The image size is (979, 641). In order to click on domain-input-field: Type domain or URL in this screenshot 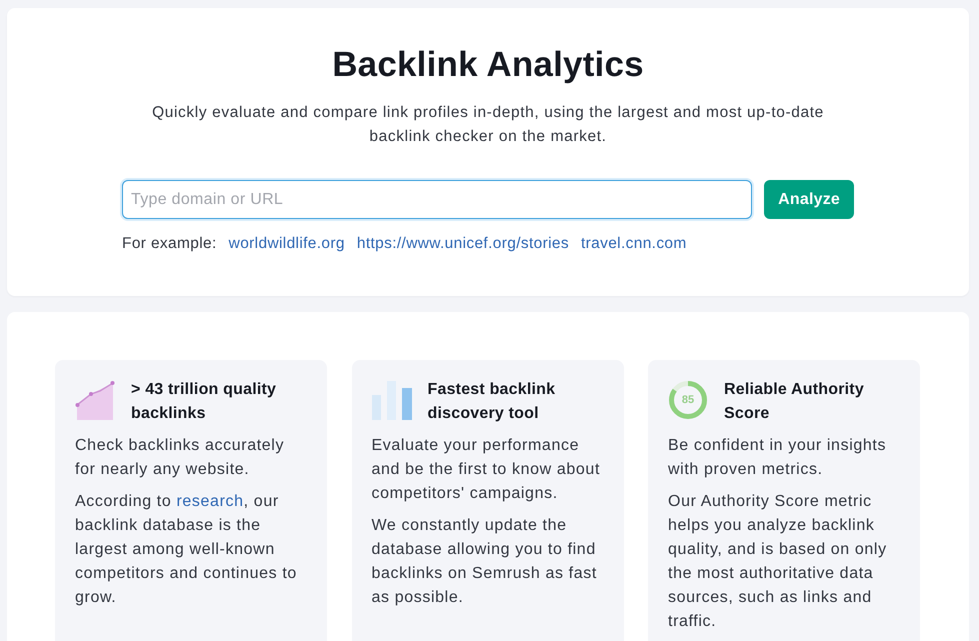, I will do `click(437, 199)`.